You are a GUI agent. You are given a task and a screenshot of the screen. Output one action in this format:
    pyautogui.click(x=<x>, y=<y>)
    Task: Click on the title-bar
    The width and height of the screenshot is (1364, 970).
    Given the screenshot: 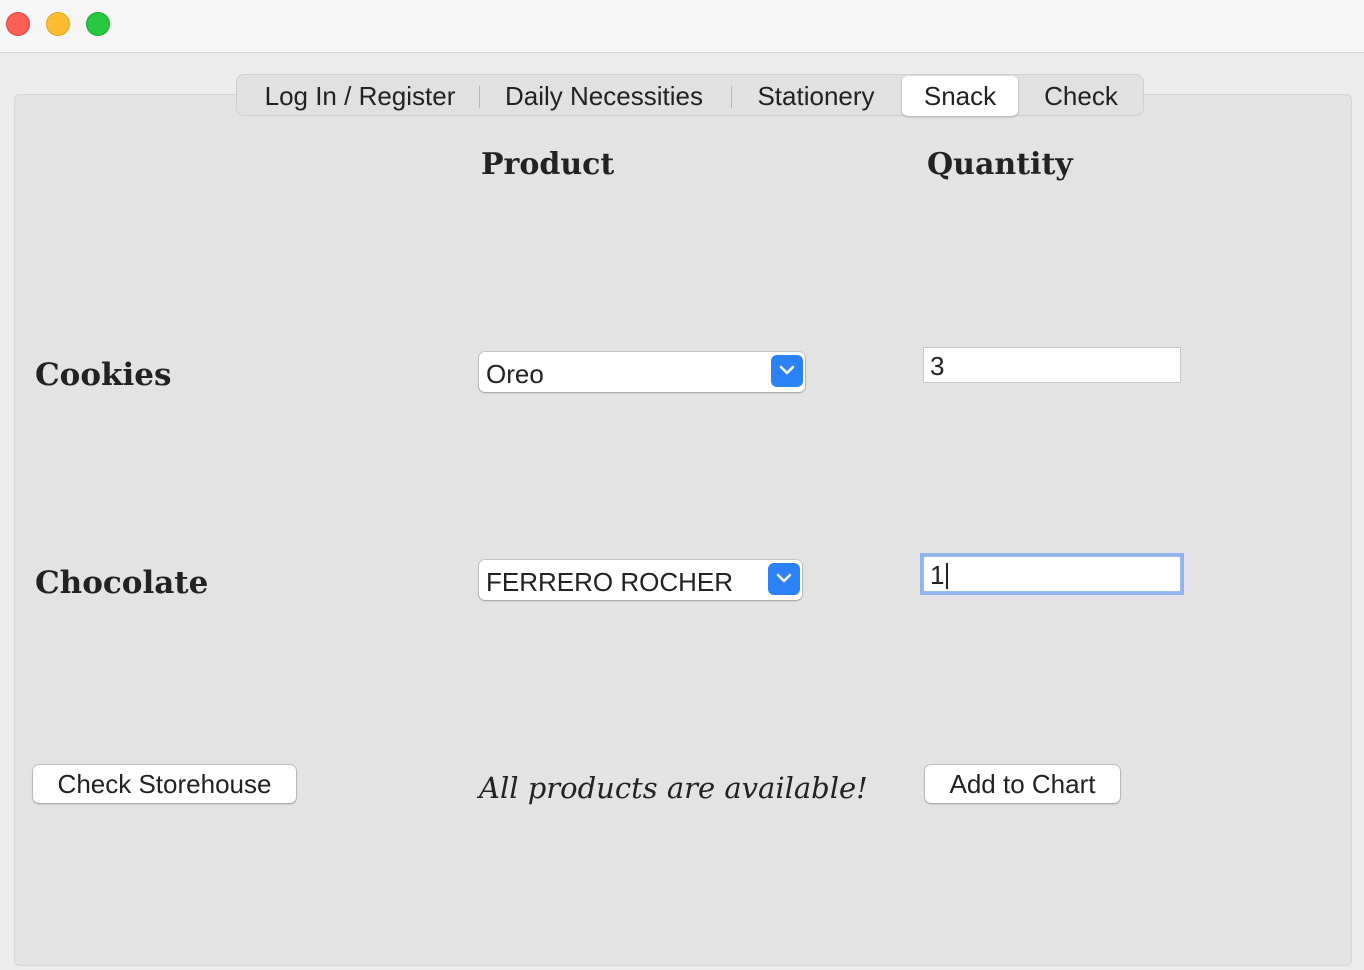 What is the action you would take?
    pyautogui.click(x=682, y=26)
    